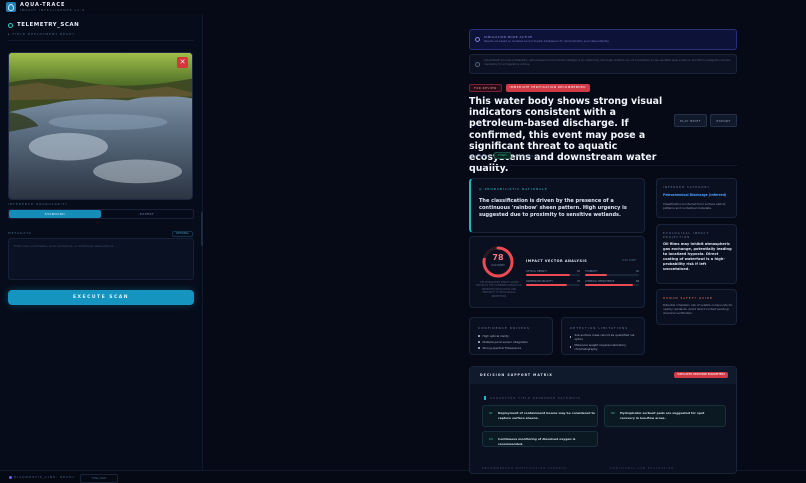  What do you see at coordinates (524, 468) in the screenshot?
I see `notification-targets-label: RECOMMENDED NOTIFICATION TARGETS` at bounding box center [524, 468].